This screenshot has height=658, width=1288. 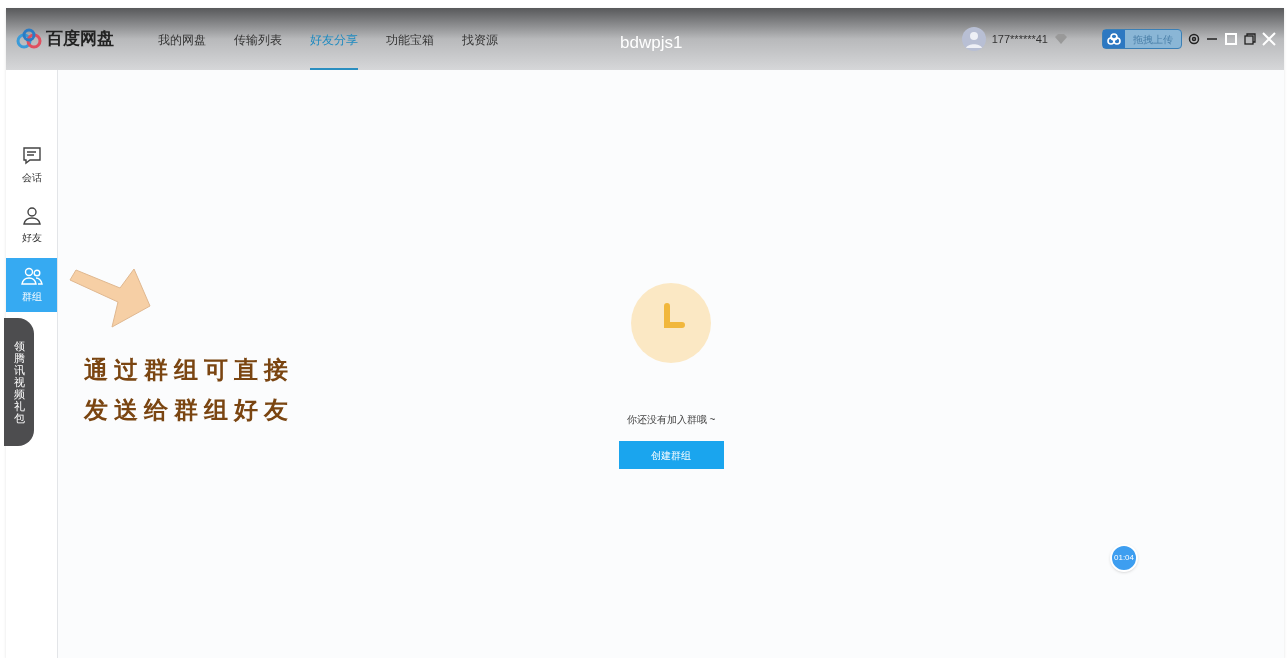 I want to click on avatar-icon, so click(x=973, y=39).